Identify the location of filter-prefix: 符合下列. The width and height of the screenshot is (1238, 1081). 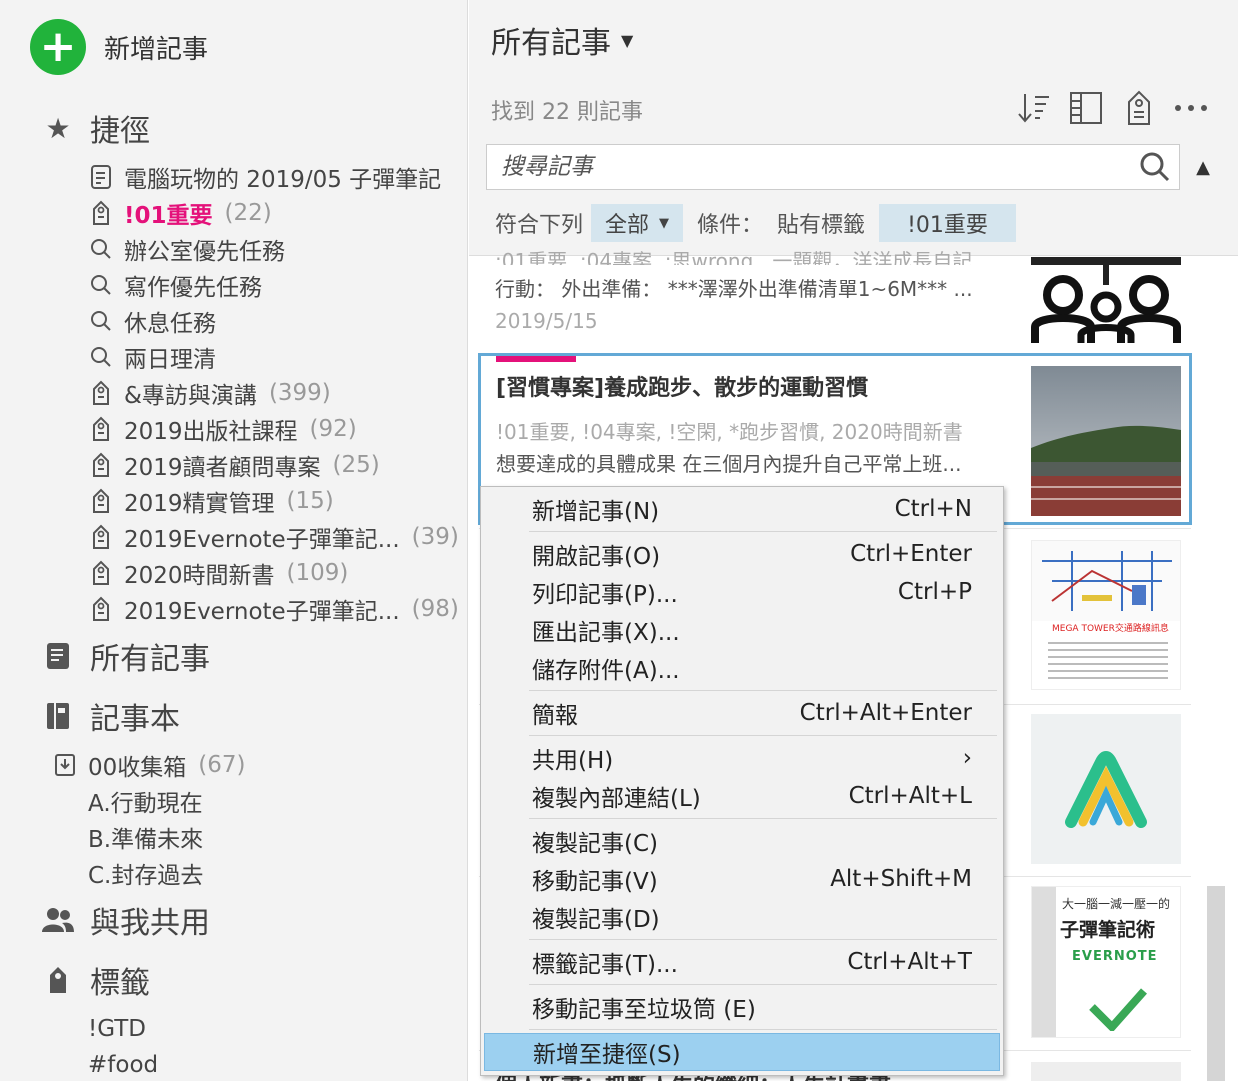
(539, 225).